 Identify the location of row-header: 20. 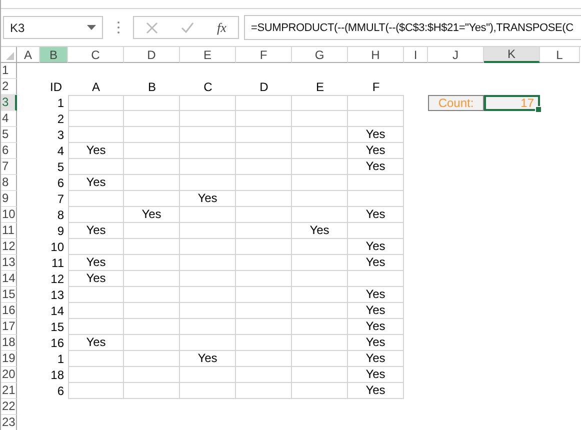
(9, 375).